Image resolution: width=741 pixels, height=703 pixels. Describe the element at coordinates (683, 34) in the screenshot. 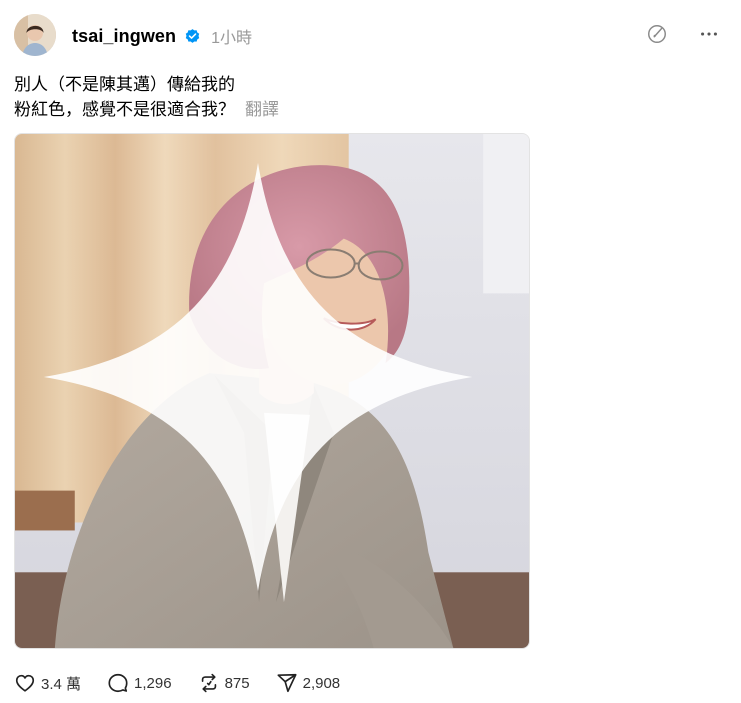

I see `post-top-actions` at that location.